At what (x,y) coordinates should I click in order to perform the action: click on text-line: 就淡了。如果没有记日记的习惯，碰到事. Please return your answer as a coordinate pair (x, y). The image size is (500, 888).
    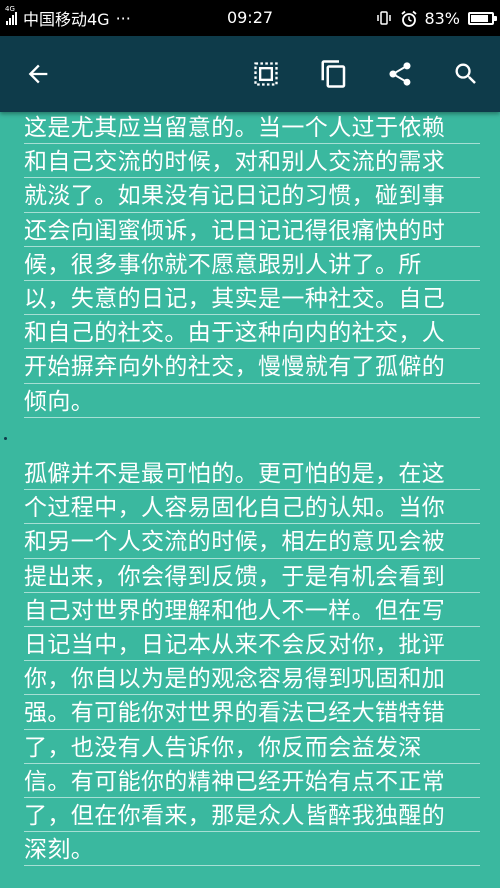
    Looking at the image, I should click on (235, 196).